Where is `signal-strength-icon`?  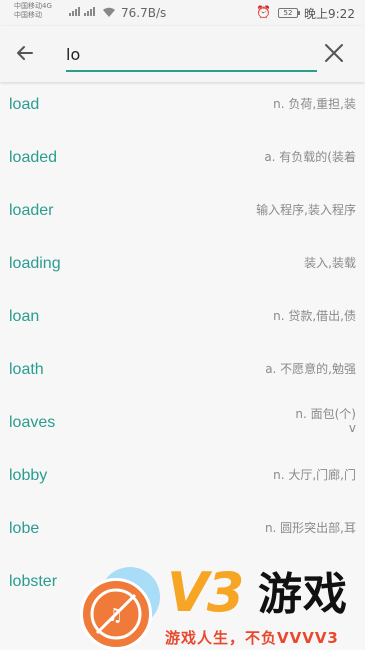 signal-strength-icon is located at coordinates (74, 11).